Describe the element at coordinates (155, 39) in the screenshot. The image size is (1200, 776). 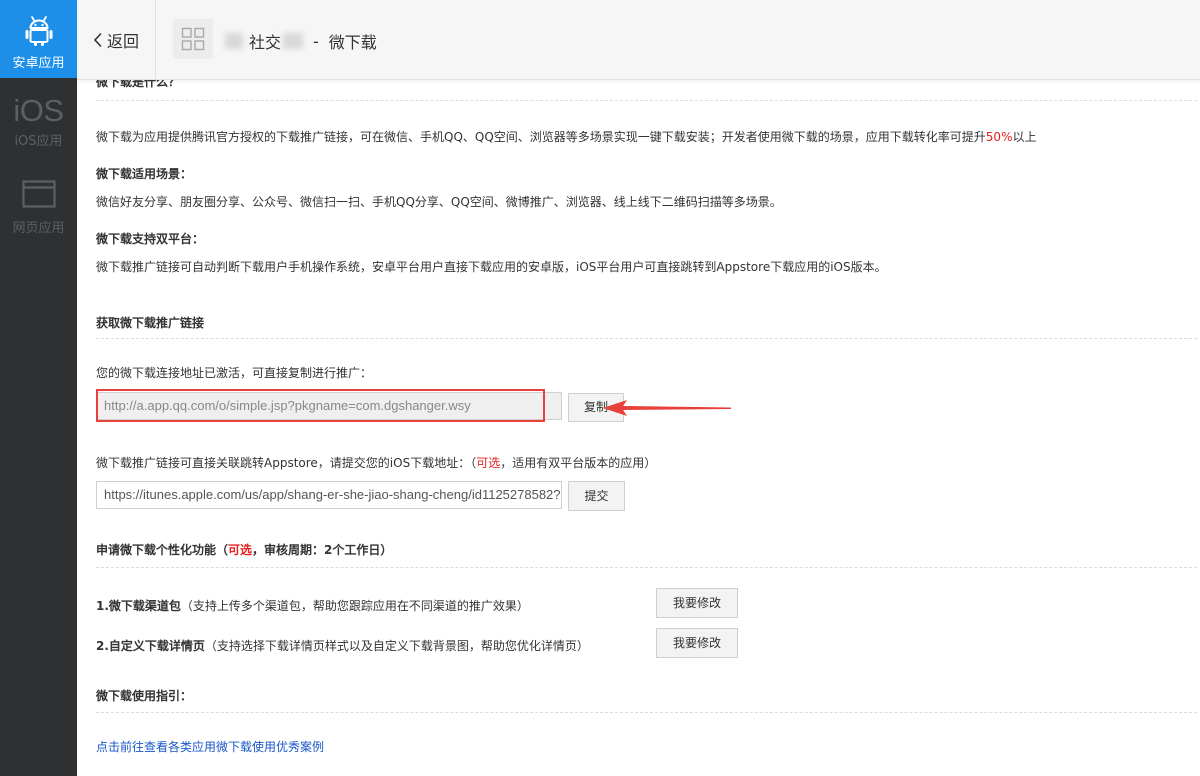
I see `header-divider` at that location.